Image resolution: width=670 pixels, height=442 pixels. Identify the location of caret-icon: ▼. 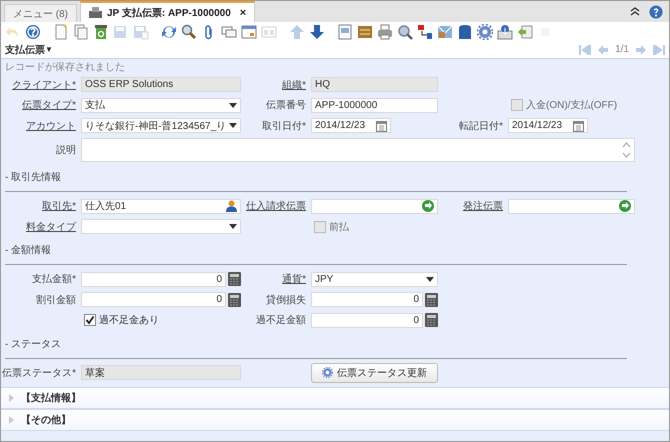
(49, 49).